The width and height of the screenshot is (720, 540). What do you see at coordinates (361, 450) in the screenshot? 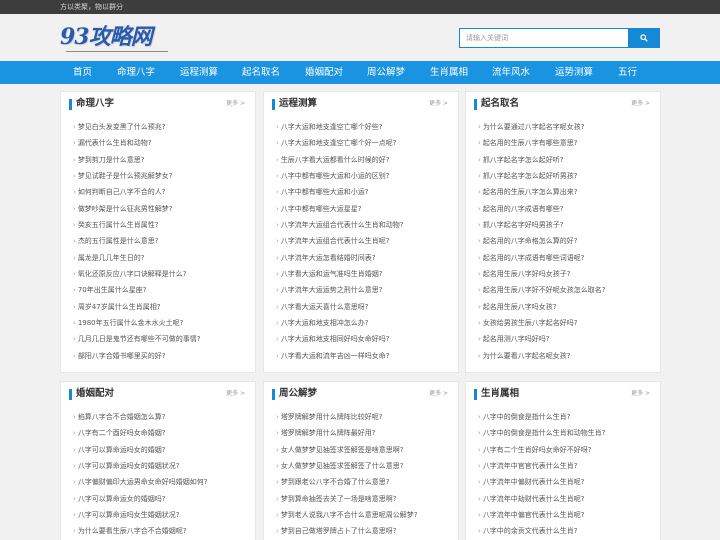
I see `list-item: › 女人做梦梦见抽签求签解签是啥意思啊?` at bounding box center [361, 450].